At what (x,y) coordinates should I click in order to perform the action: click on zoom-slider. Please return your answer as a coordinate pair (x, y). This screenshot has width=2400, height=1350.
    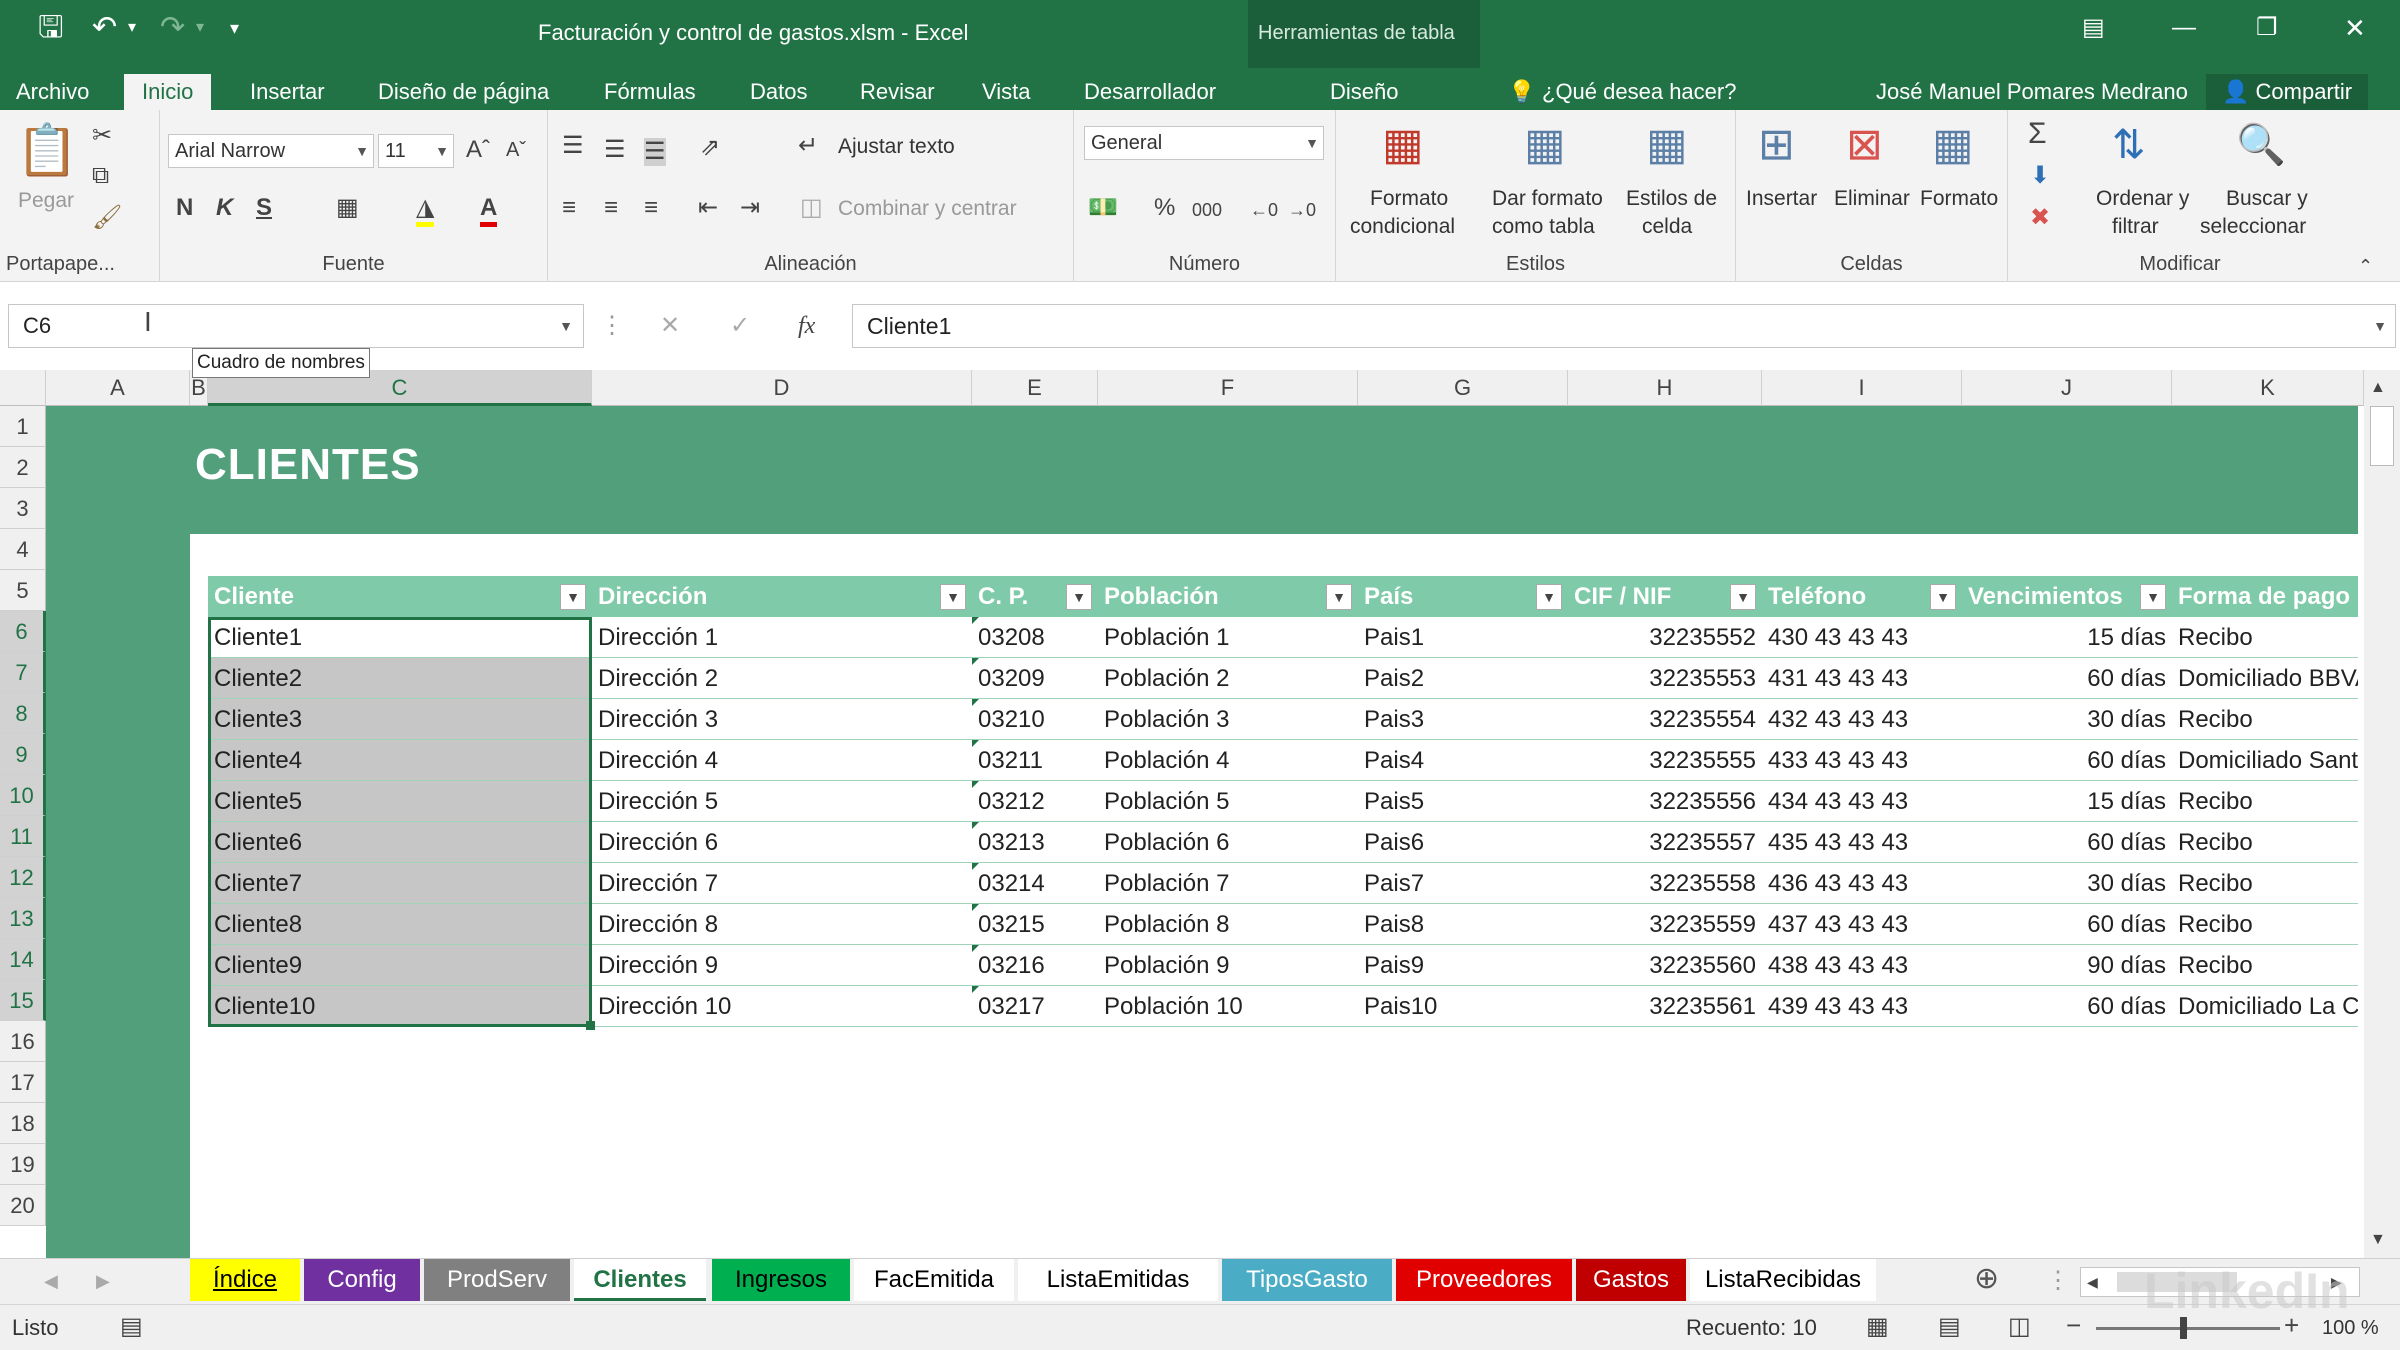
    Looking at the image, I should click on (2188, 1328).